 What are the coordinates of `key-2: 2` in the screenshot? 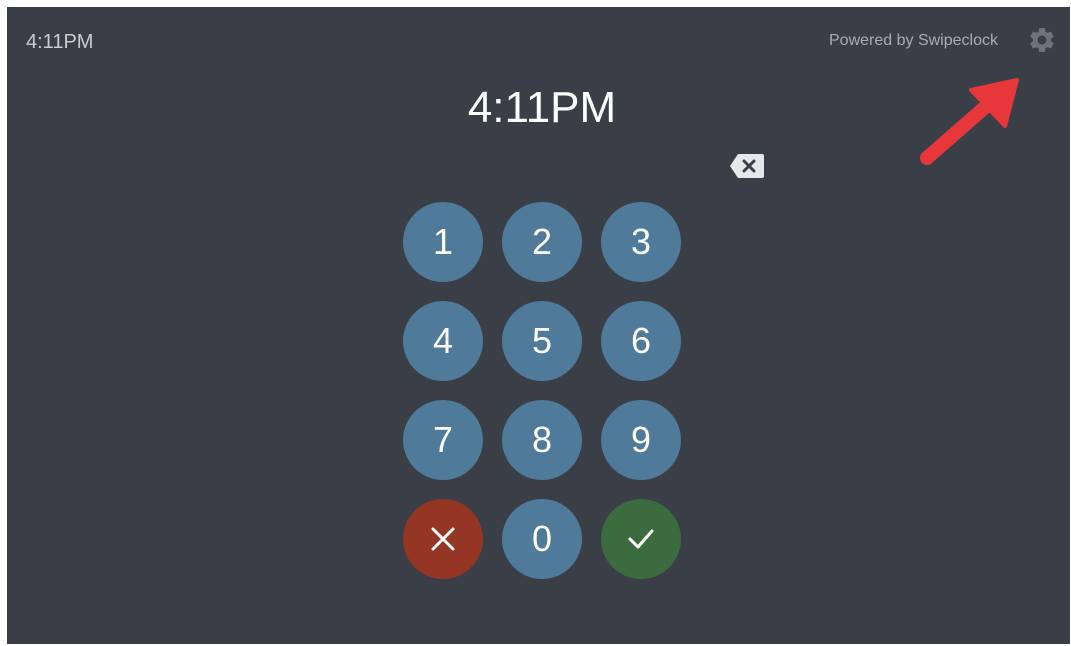 It's located at (542, 242).